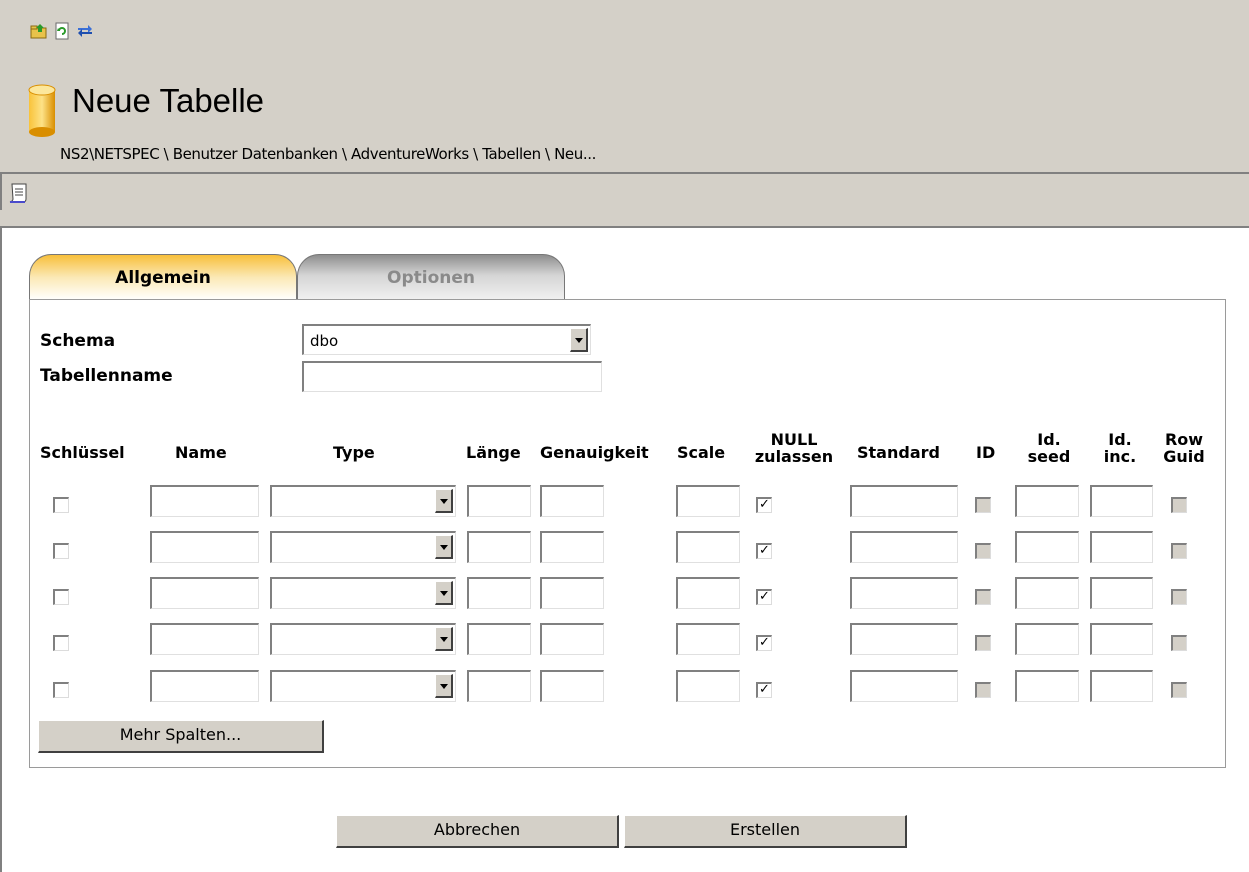 The width and height of the screenshot is (1249, 872). I want to click on col-header-seed-line2: seed, so click(1049, 456).